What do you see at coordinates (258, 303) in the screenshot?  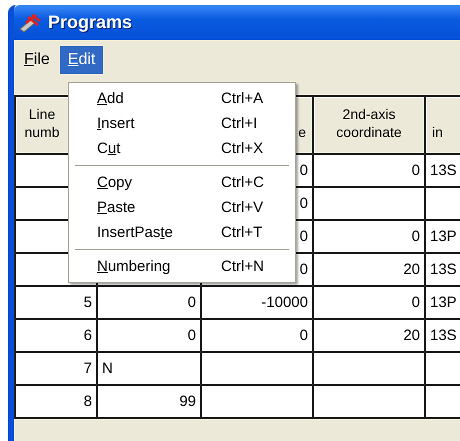 I see `table-cell: -10000` at bounding box center [258, 303].